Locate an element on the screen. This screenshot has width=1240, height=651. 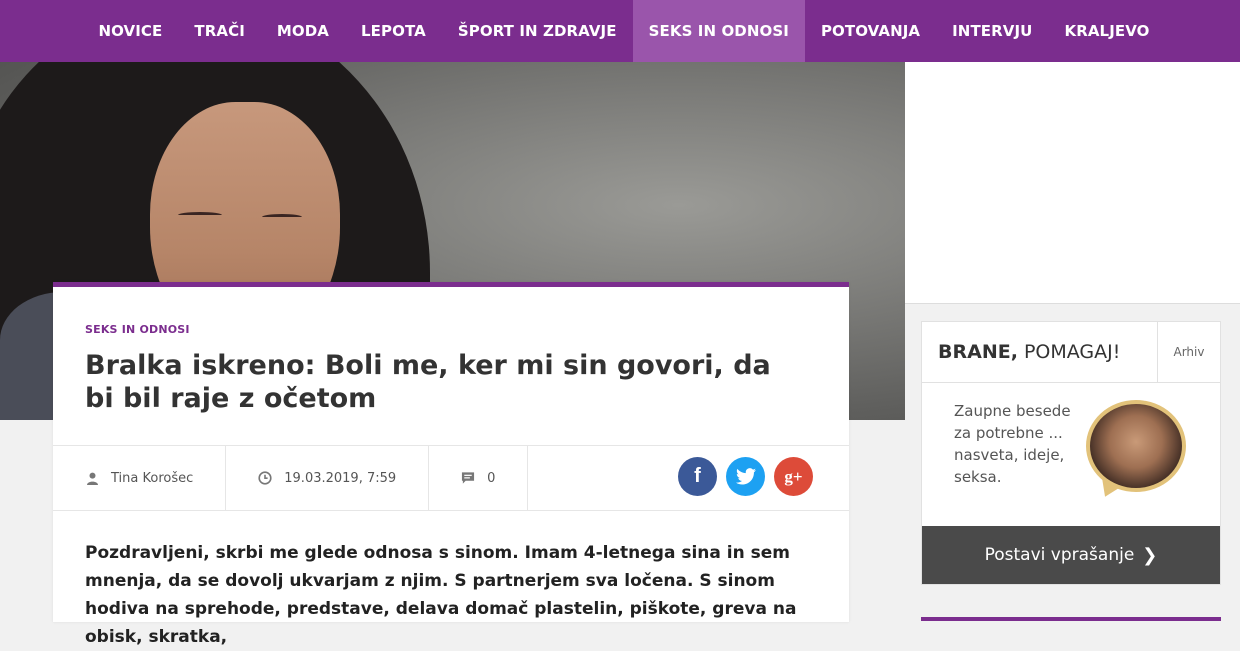
twitter-share-button is located at coordinates (745, 476).